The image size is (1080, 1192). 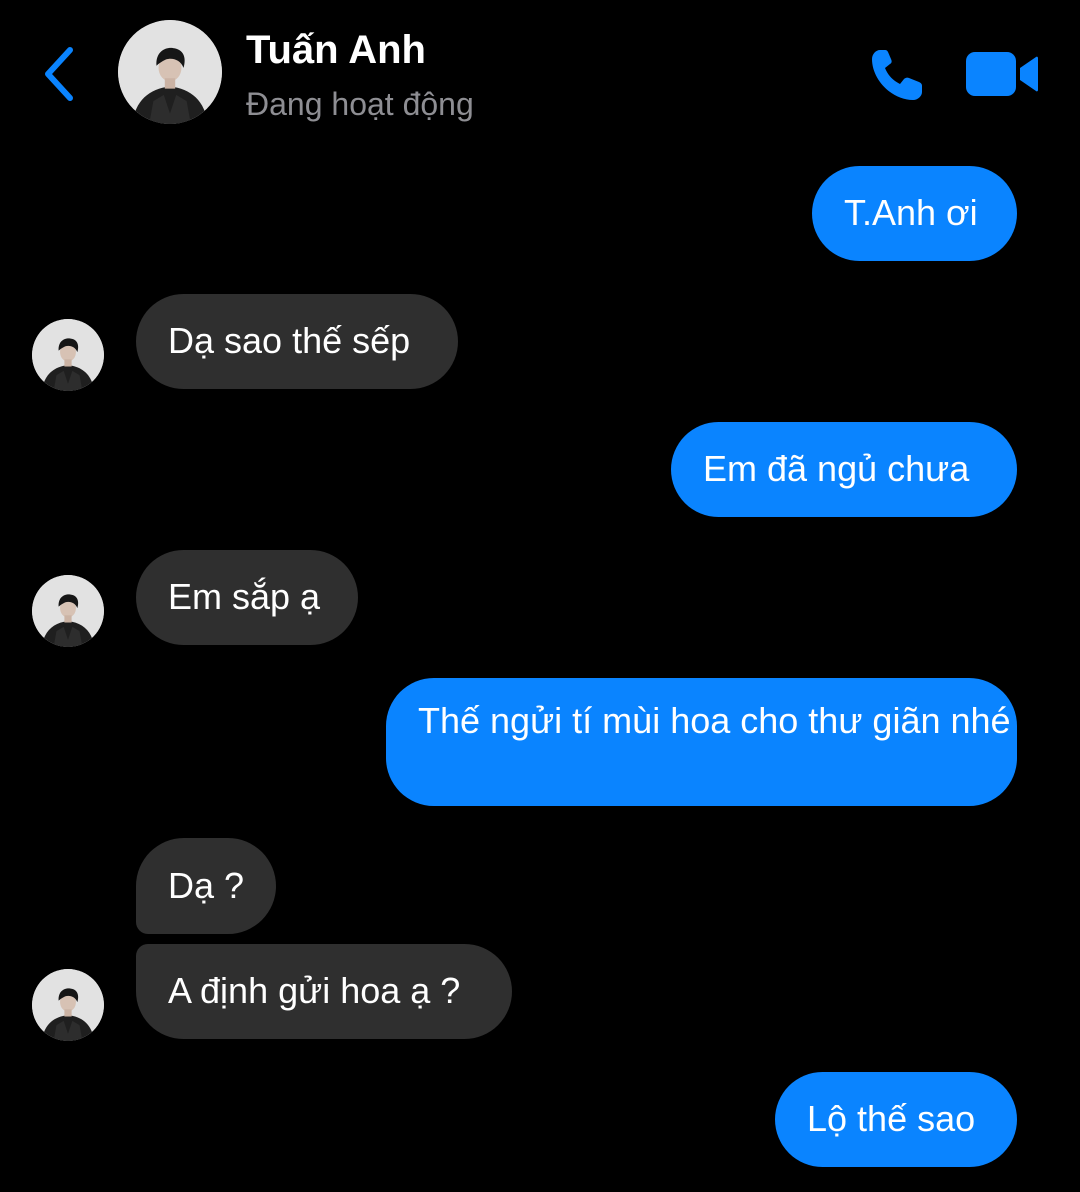 I want to click on outgoing-message: T.Anh ơi, so click(x=914, y=213).